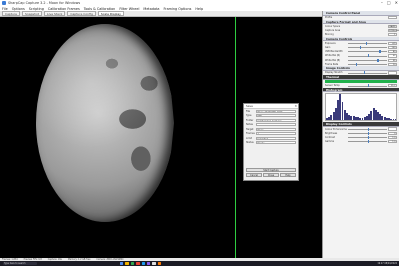  Describe the element at coordinates (392, 133) in the screenshot. I see `control-value: 0` at that location.